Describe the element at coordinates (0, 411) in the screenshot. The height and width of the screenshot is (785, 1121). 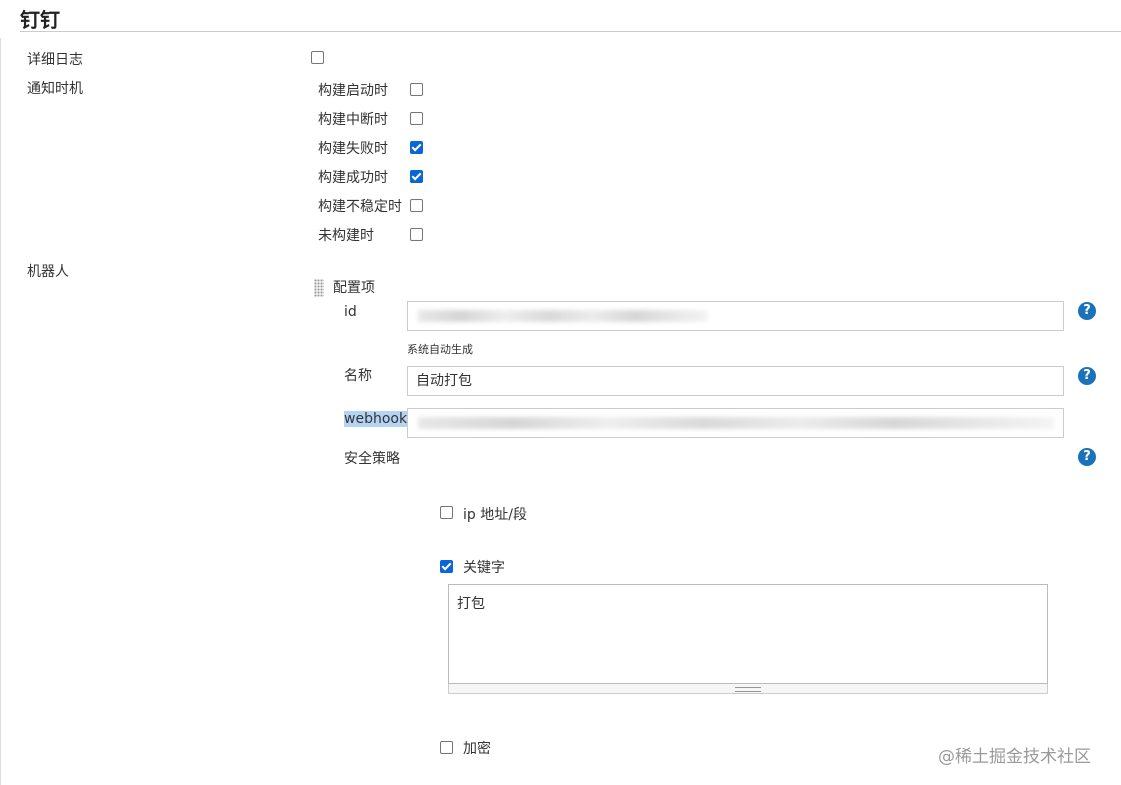
I see `left-border` at that location.